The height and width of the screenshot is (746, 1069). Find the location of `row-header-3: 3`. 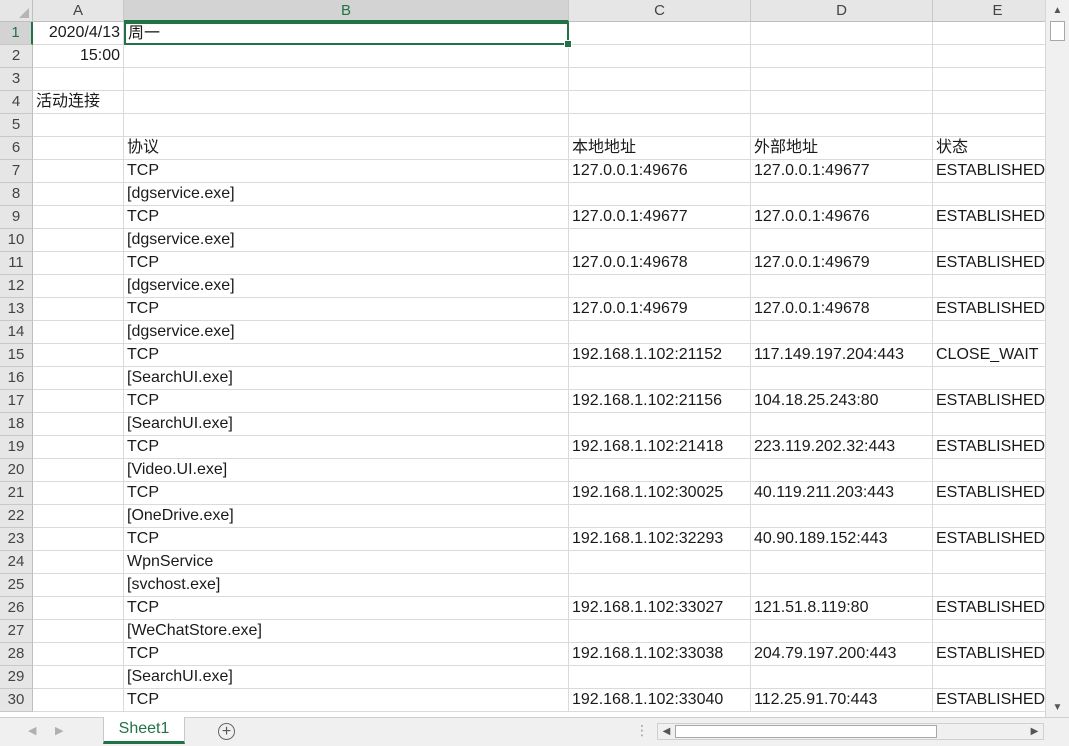

row-header-3: 3 is located at coordinates (16, 79).